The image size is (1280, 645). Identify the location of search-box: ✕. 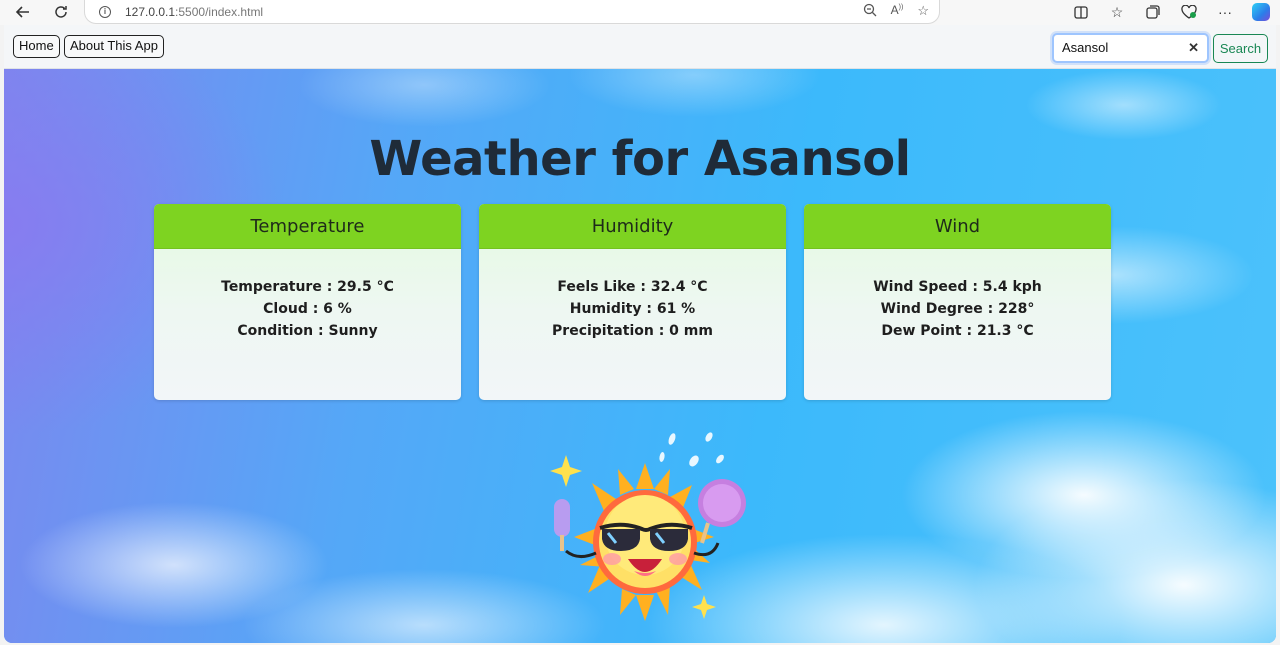
(1130, 48).